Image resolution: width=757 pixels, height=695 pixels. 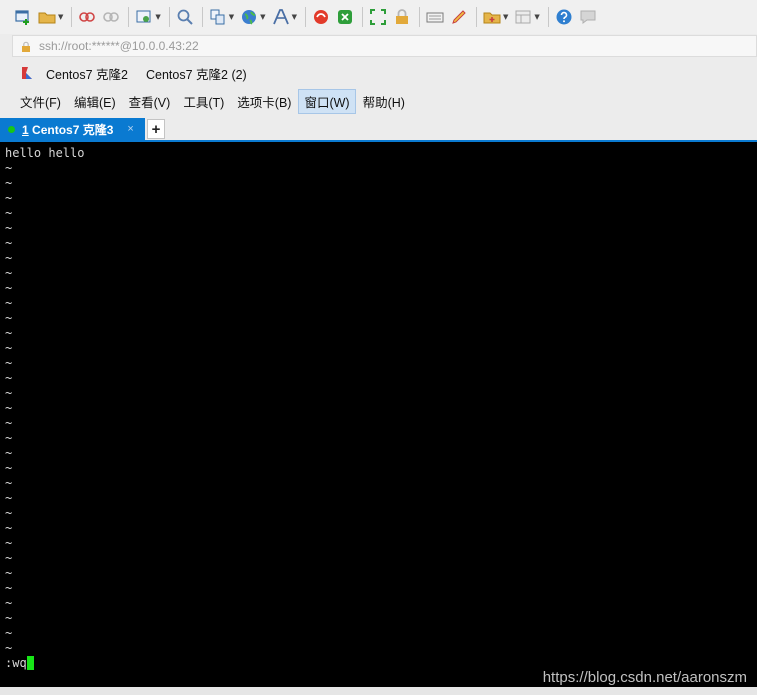 I want to click on tab-number: 1, so click(x=25, y=129).